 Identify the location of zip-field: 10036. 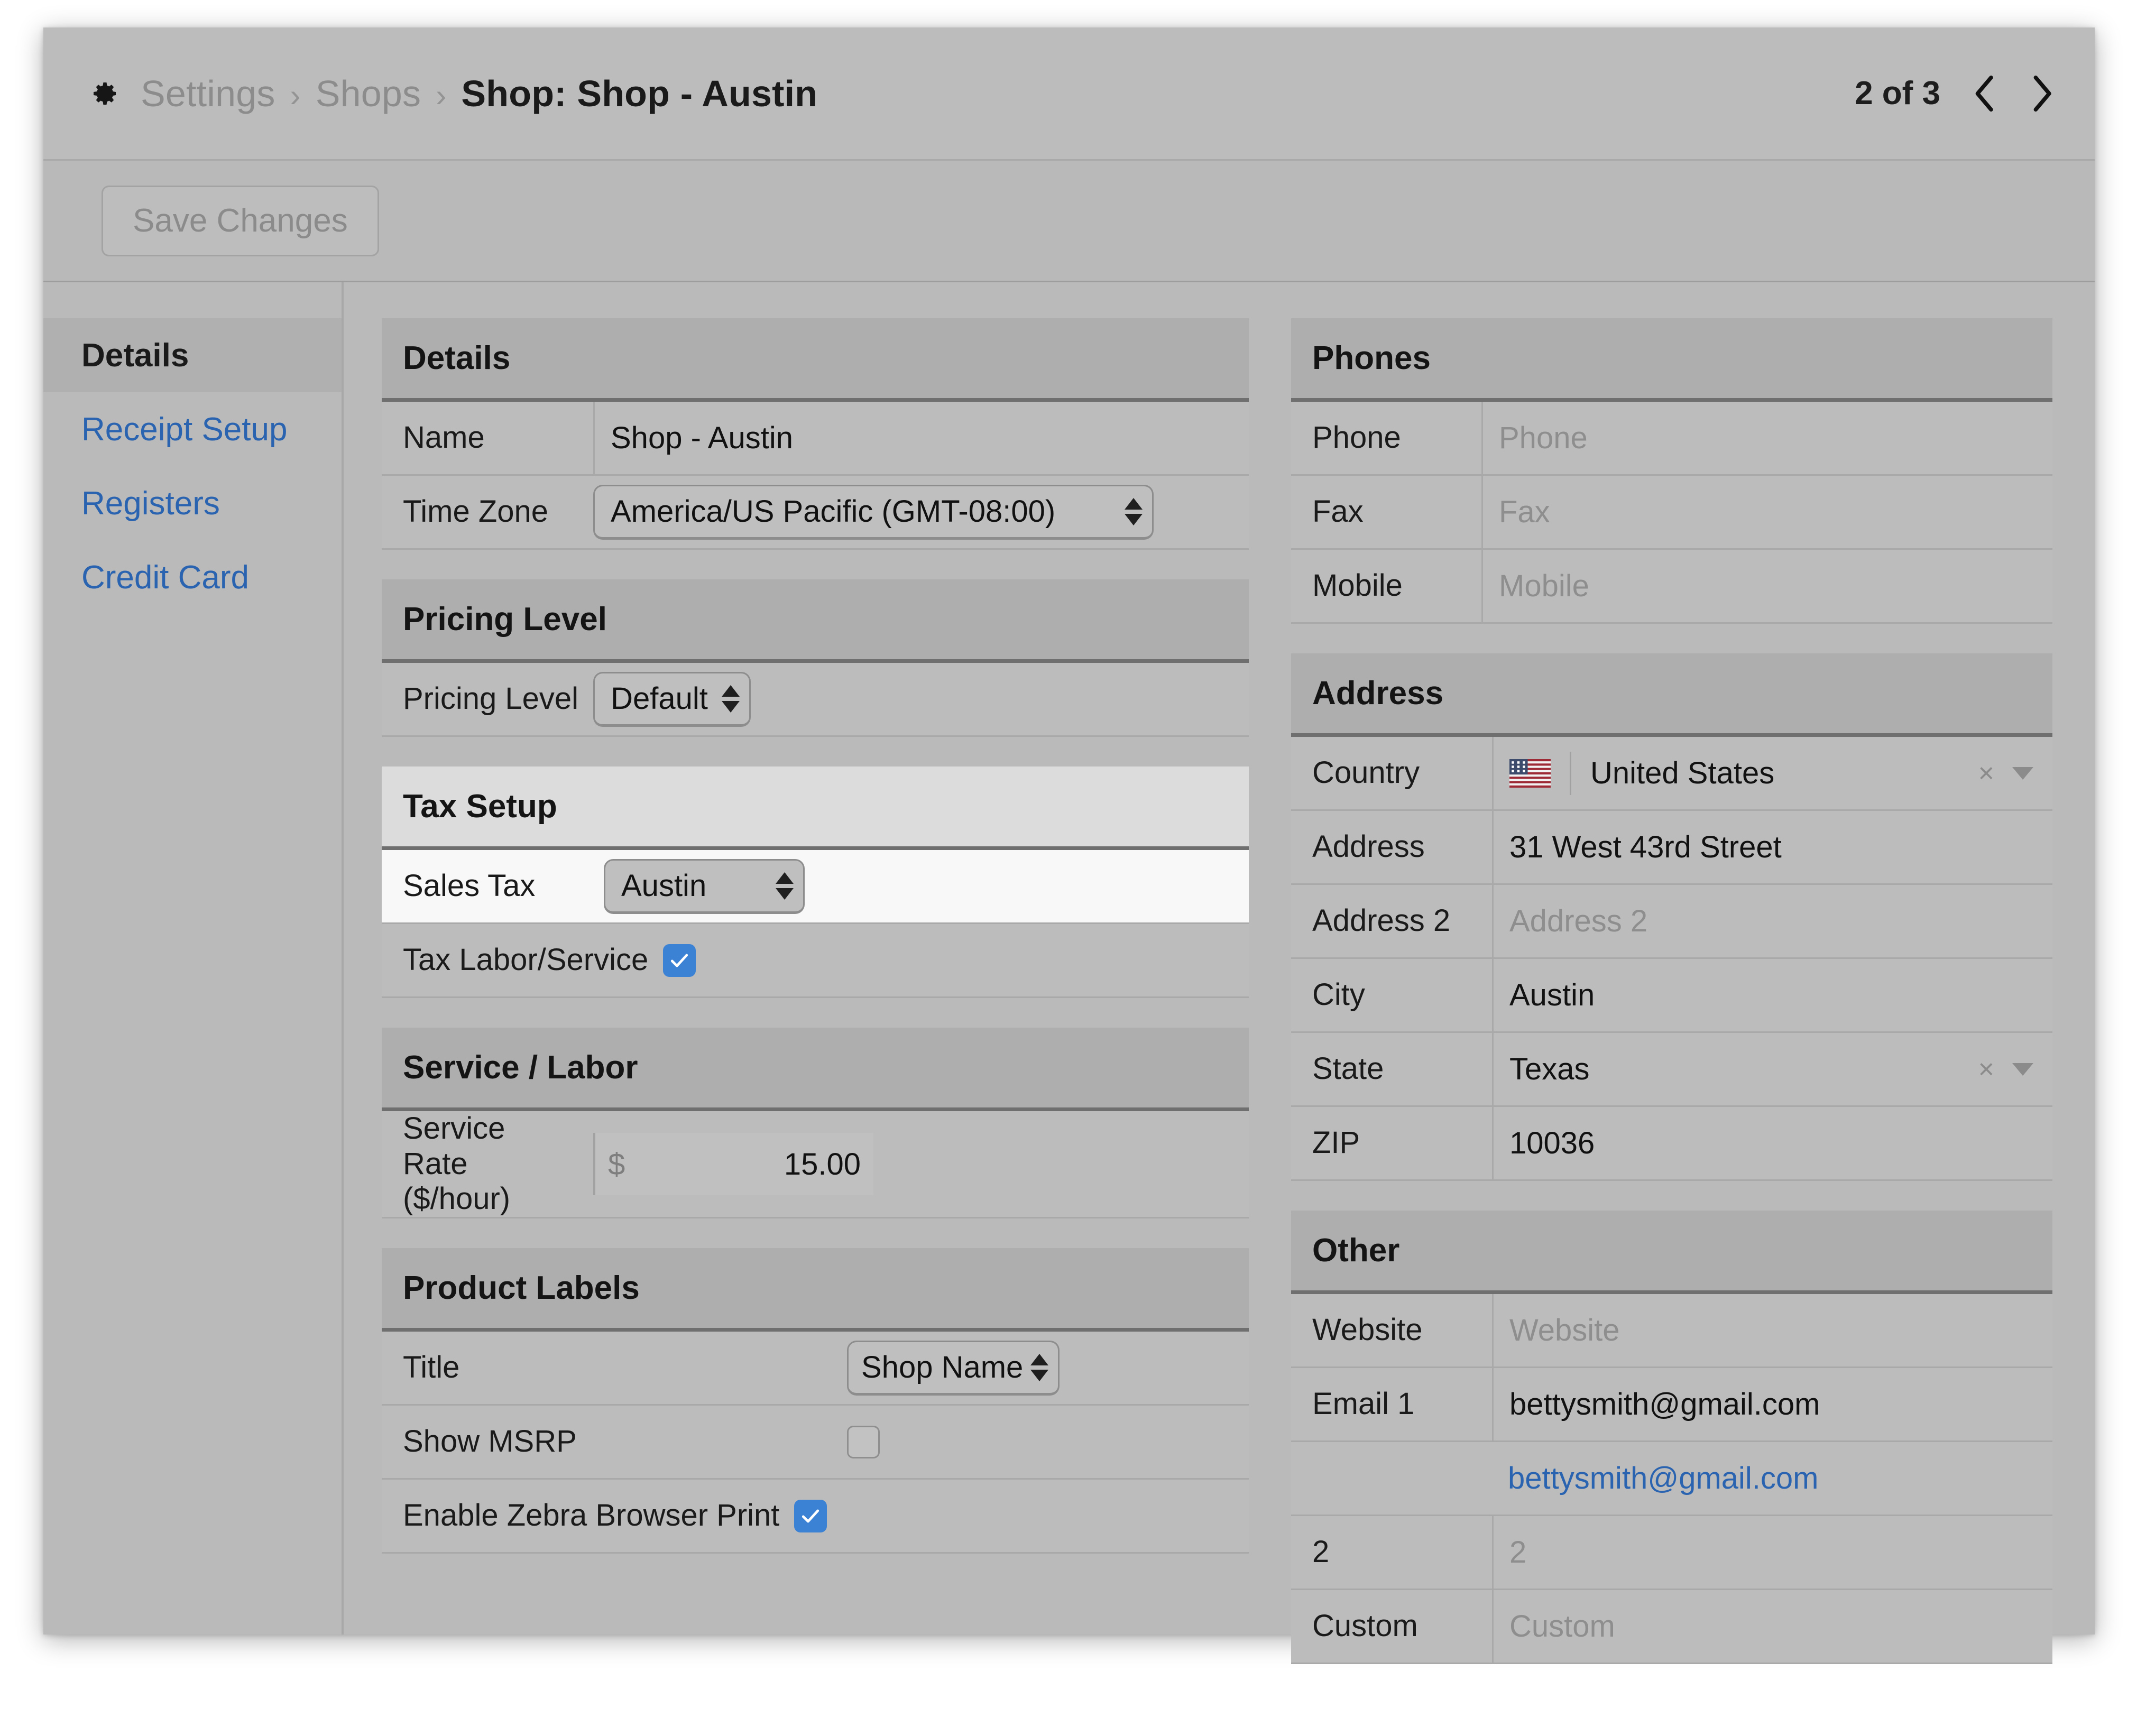
(1772, 1143).